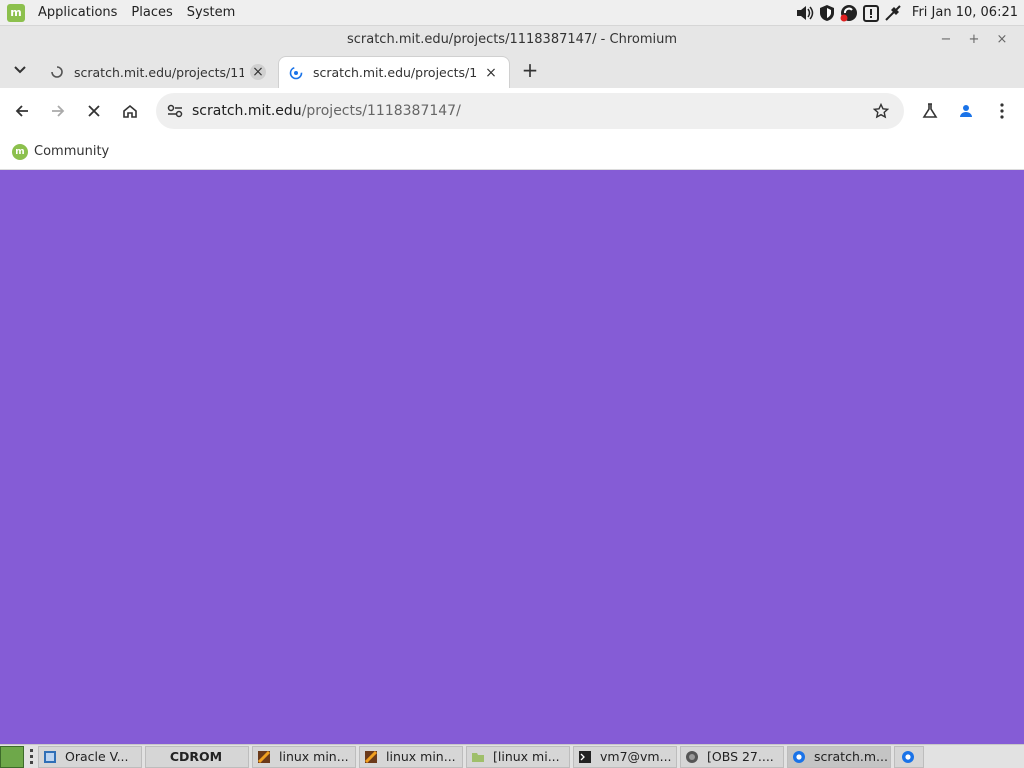 The height and width of the screenshot is (768, 1024). I want to click on menu-button, so click(1002, 111).